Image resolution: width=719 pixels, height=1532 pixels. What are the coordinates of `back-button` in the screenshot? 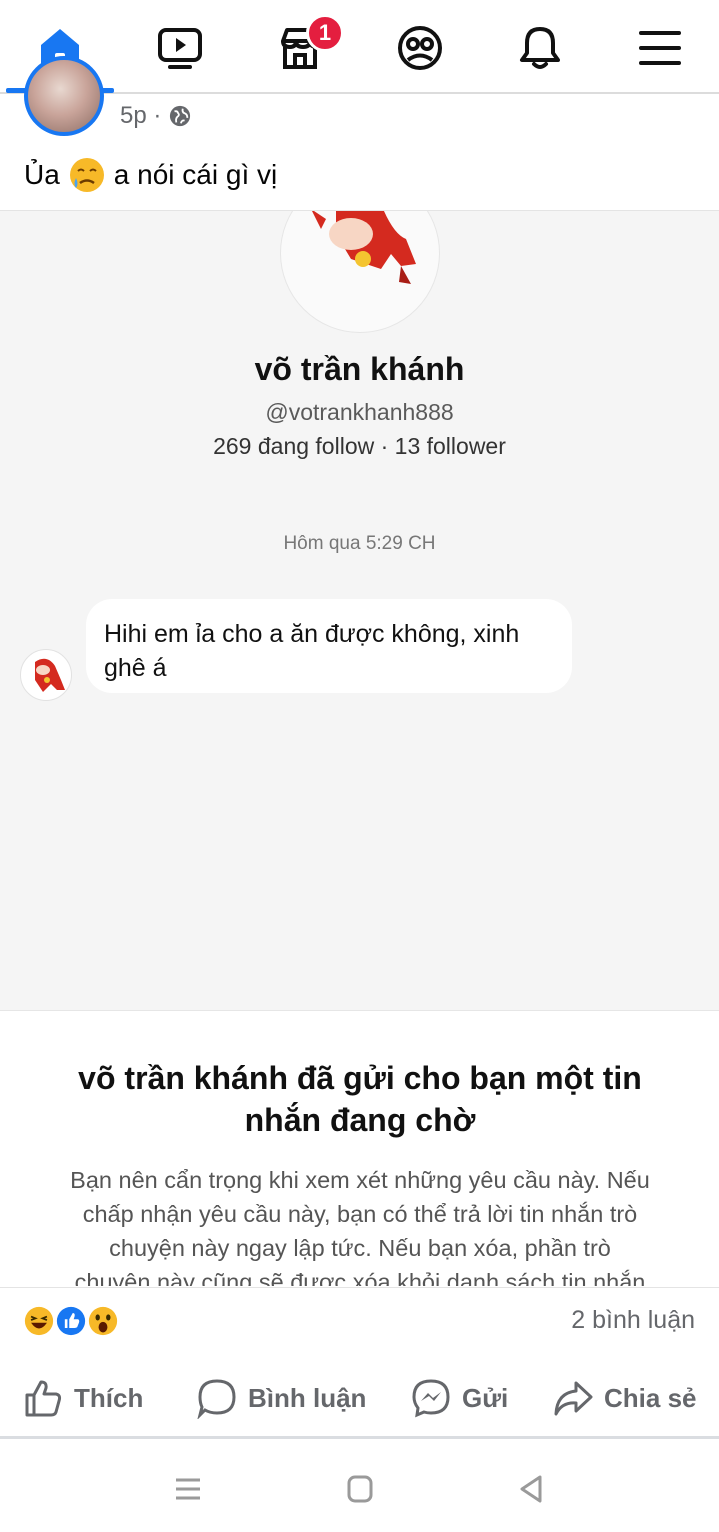 It's located at (532, 1489).